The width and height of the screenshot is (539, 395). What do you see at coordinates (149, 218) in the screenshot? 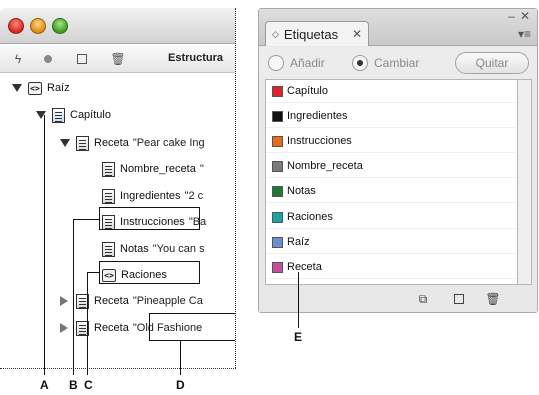
I see `callout-box-instructions` at bounding box center [149, 218].